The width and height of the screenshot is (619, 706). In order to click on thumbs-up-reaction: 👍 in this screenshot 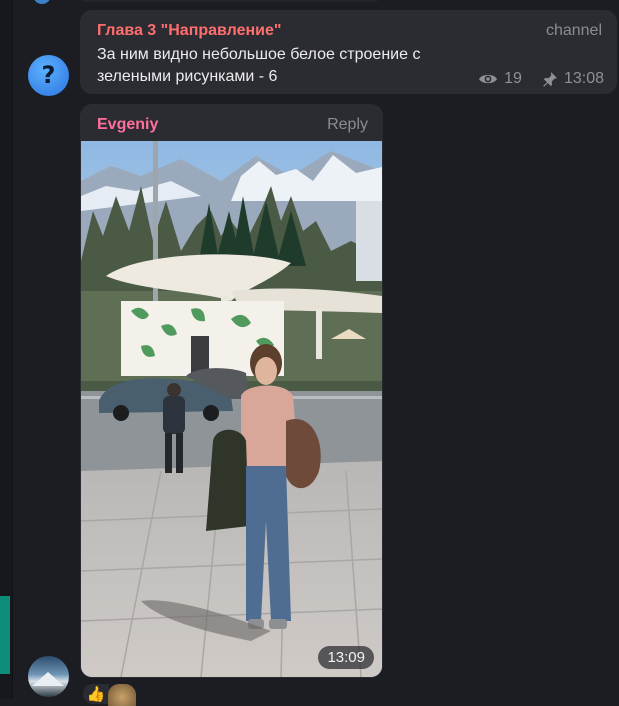, I will do `click(96, 694)`.